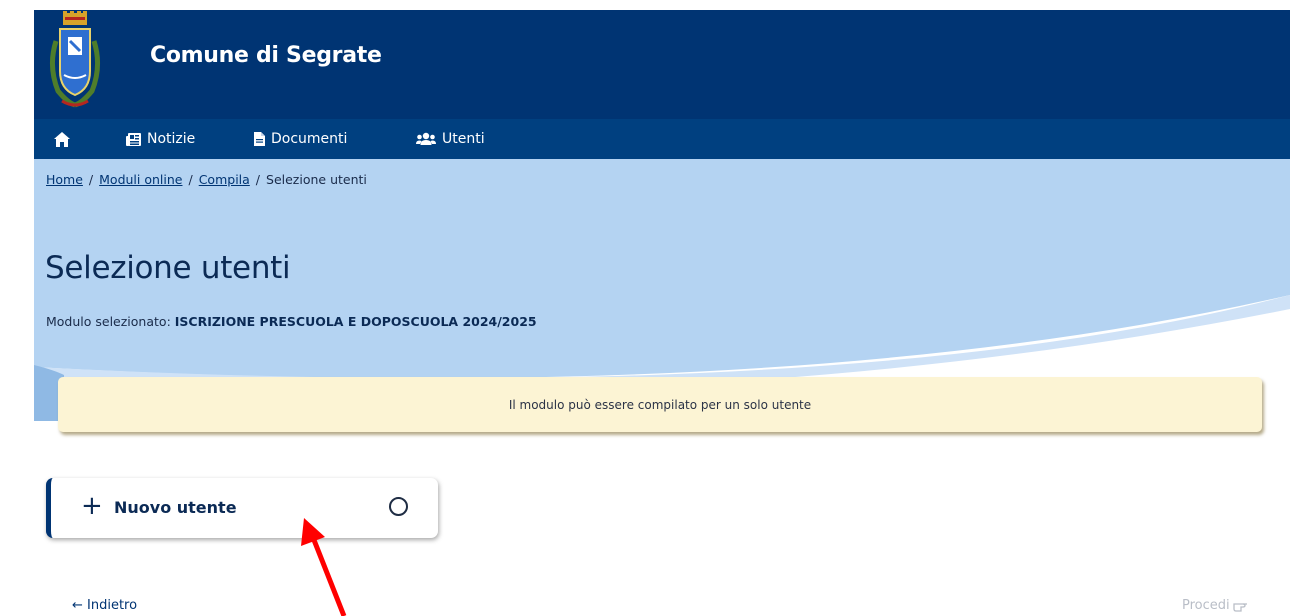  Describe the element at coordinates (168, 268) in the screenshot. I see `page-title: Selezione utenti` at that location.